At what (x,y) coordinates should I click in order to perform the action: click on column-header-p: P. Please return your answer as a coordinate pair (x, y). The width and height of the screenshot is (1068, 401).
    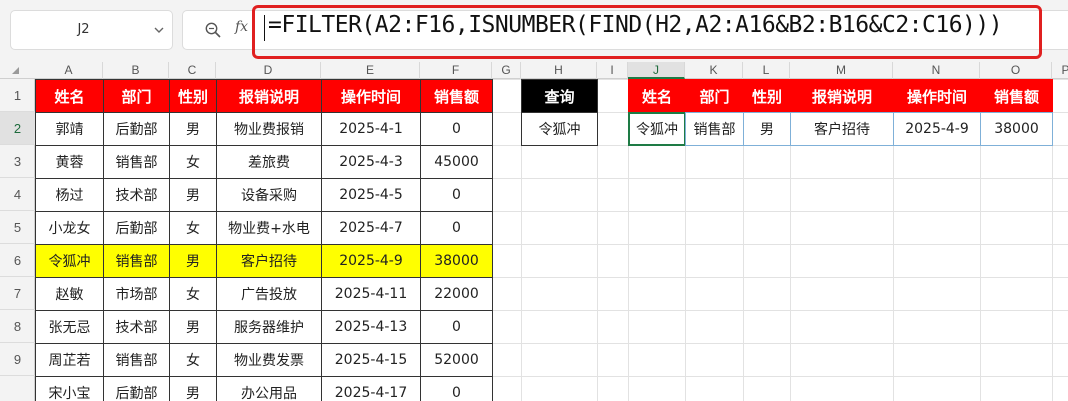
    Looking at the image, I should click on (1060, 70).